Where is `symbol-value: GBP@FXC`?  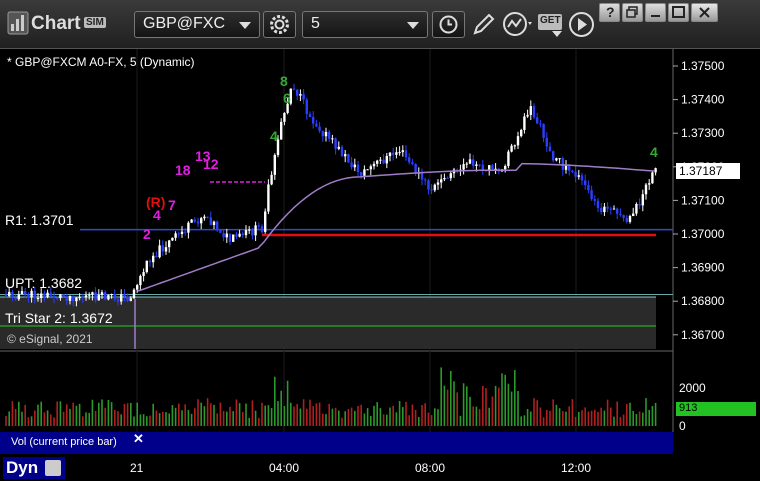 symbol-value: GBP@FXC is located at coordinates (184, 23).